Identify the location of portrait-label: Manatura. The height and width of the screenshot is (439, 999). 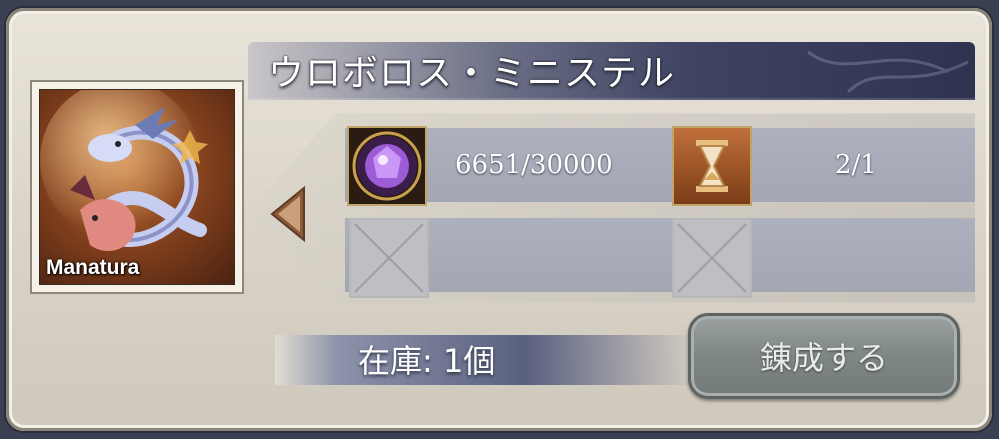
(93, 267).